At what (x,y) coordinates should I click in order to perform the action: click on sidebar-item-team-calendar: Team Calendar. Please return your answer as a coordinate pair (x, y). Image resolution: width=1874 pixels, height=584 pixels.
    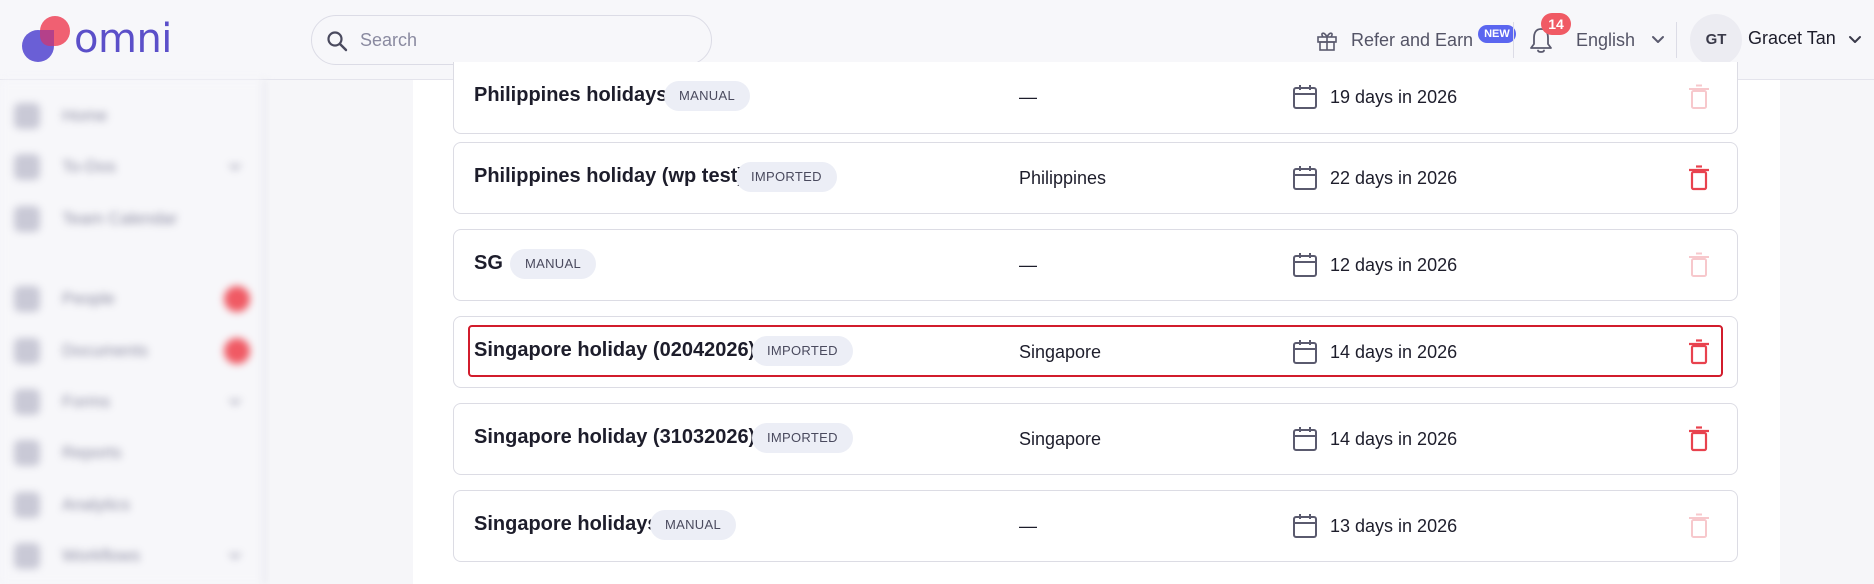
    Looking at the image, I should click on (95, 219).